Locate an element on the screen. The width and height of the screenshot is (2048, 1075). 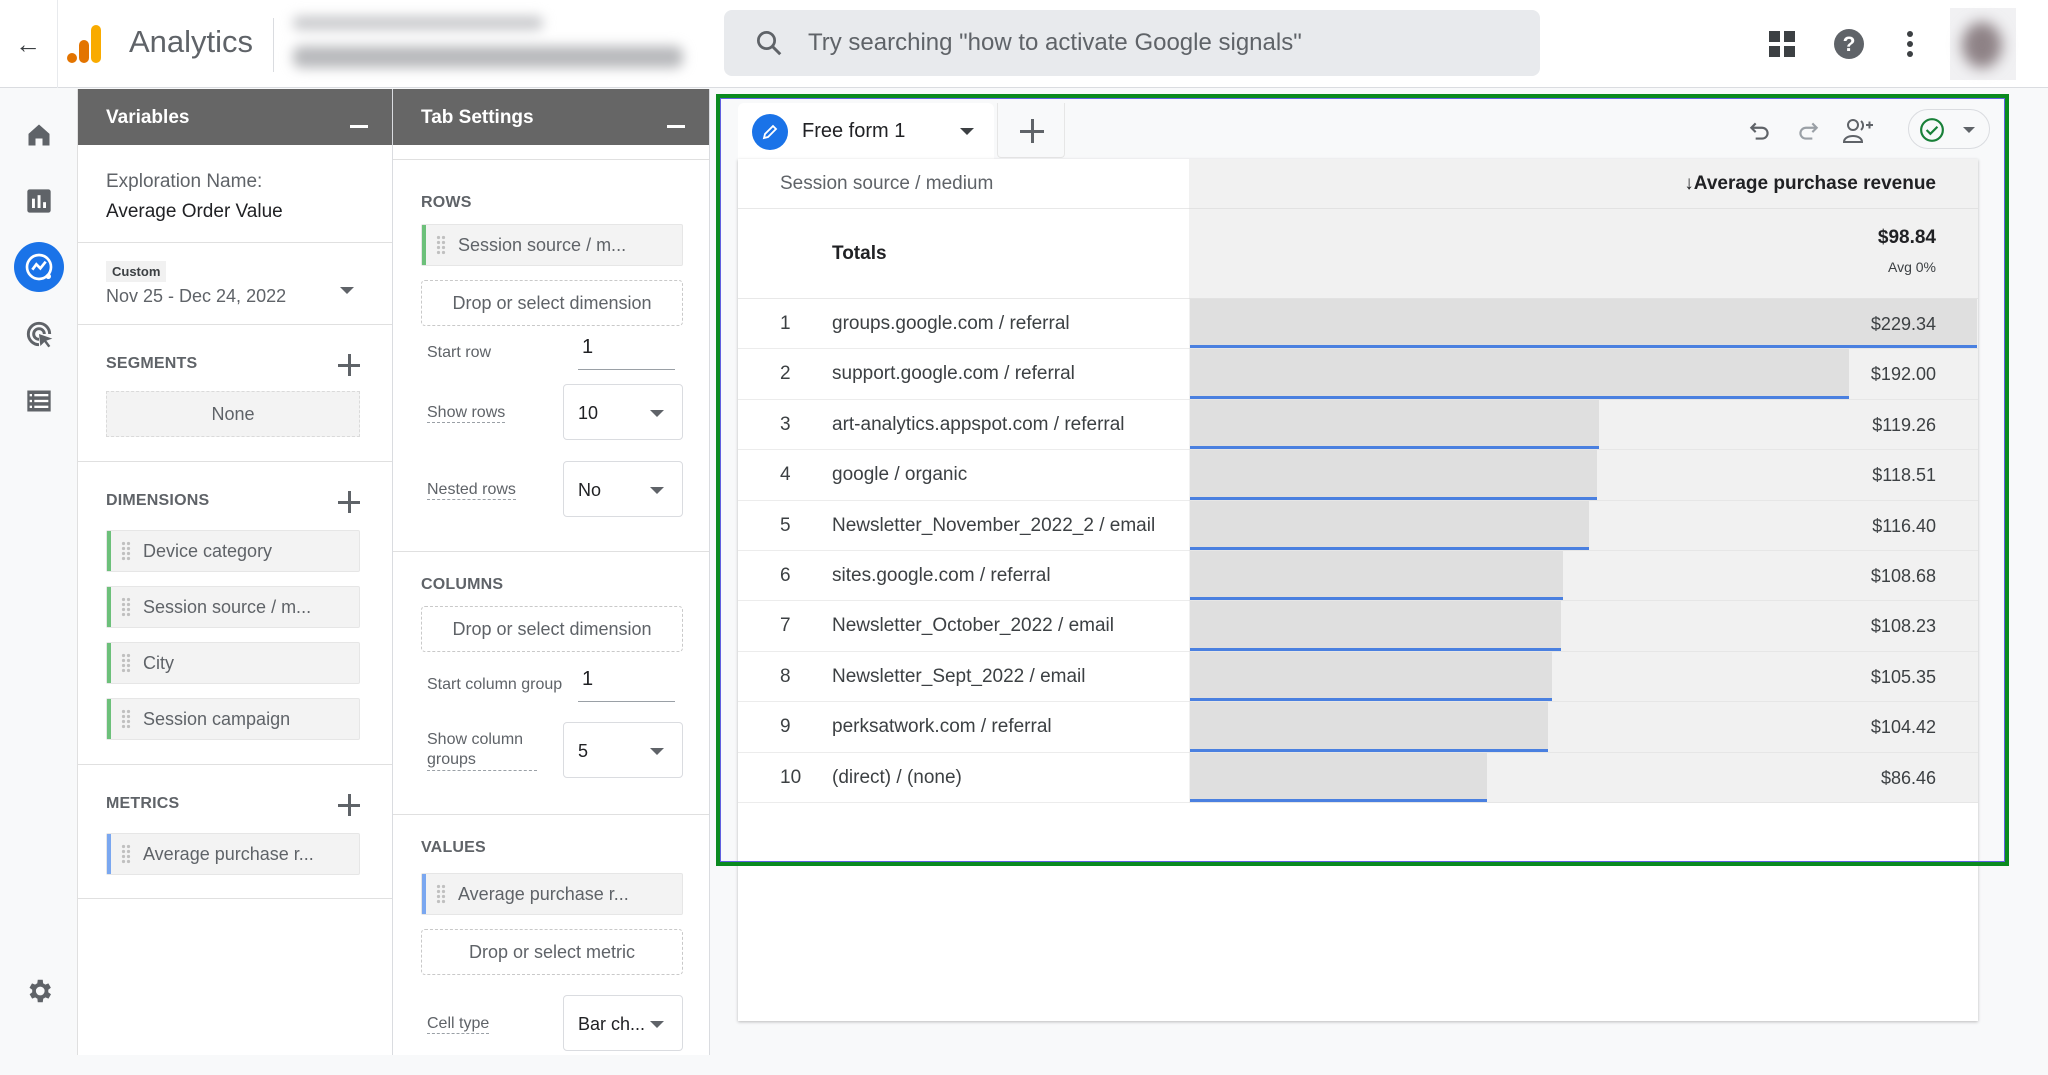
saved-check-icon is located at coordinates (1932, 130).